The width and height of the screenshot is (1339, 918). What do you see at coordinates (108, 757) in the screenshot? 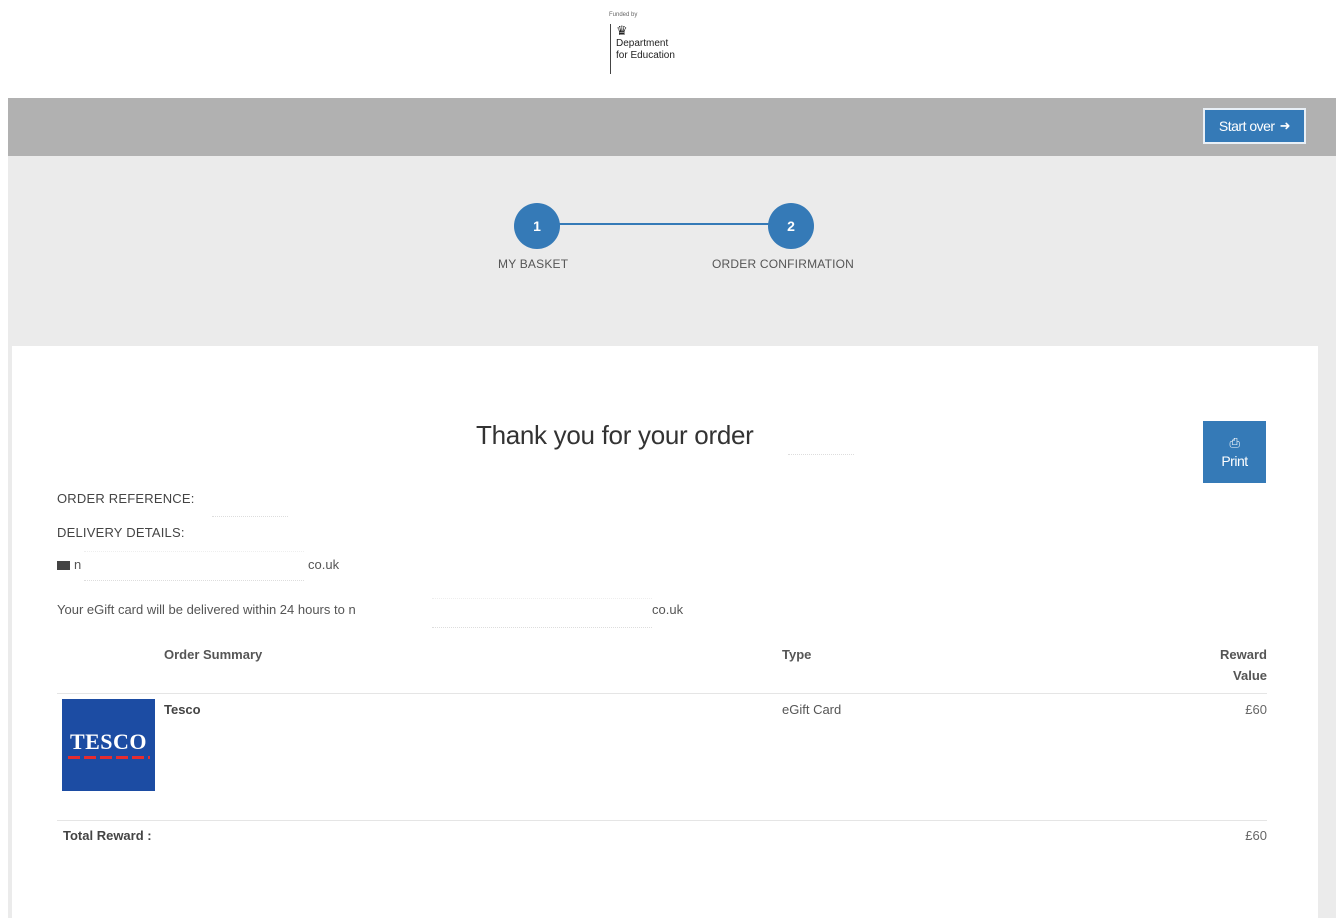
I see `tesco-stripe` at bounding box center [108, 757].